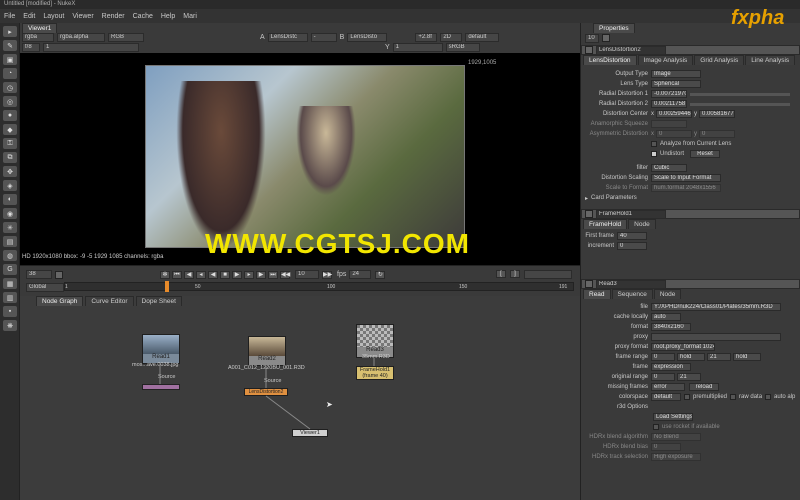 This screenshot has width=800, height=500. What do you see at coordinates (267, 351) in the screenshot?
I see `read2-node: Read2` at bounding box center [267, 351].